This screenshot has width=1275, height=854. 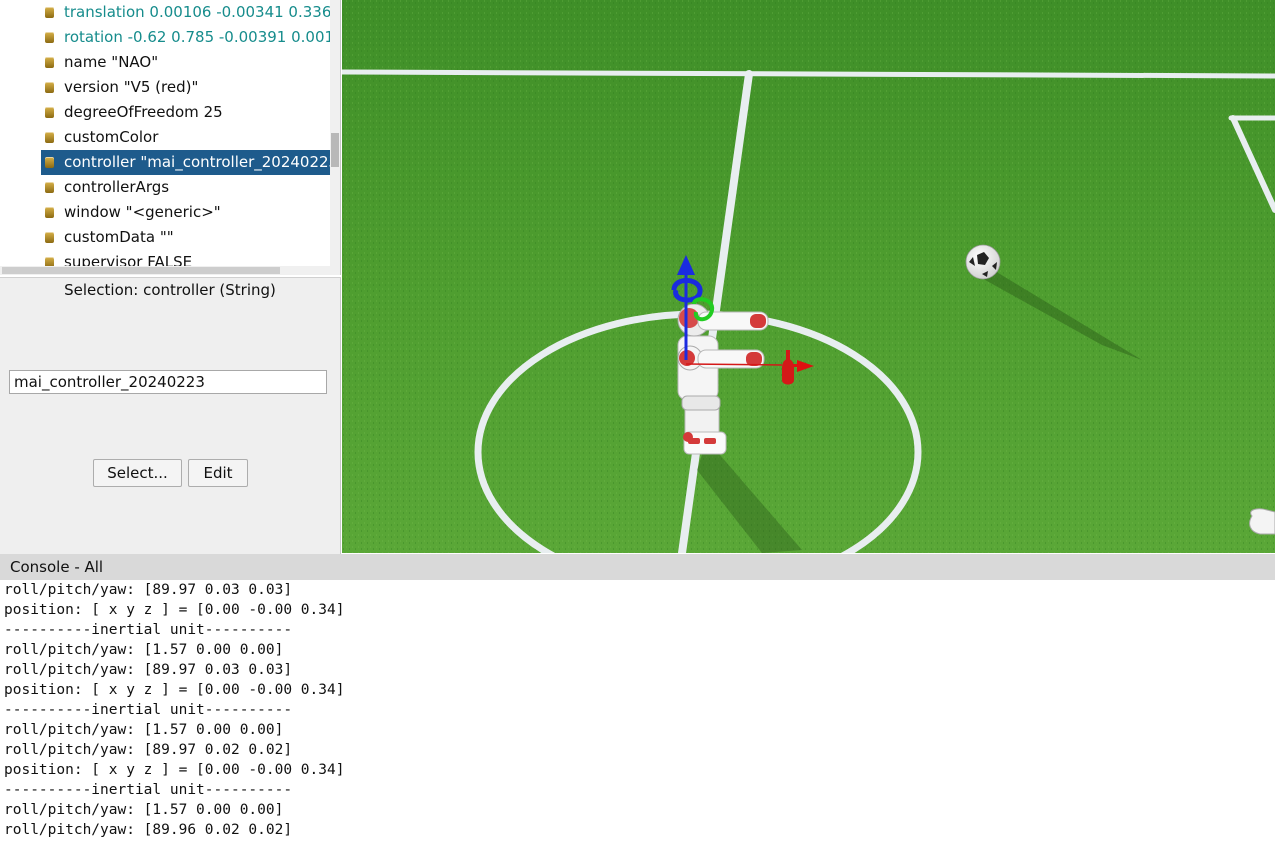 I want to click on controller-value-input, so click(x=168, y=382).